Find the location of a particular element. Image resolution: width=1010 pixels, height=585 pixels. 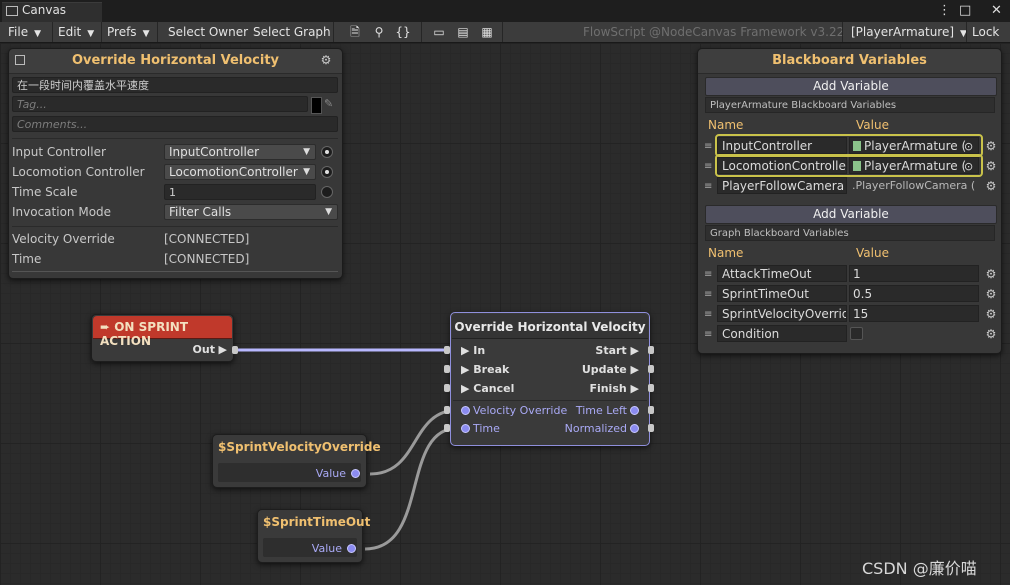

eyedropper-icon: ✎ is located at coordinates (328, 103).